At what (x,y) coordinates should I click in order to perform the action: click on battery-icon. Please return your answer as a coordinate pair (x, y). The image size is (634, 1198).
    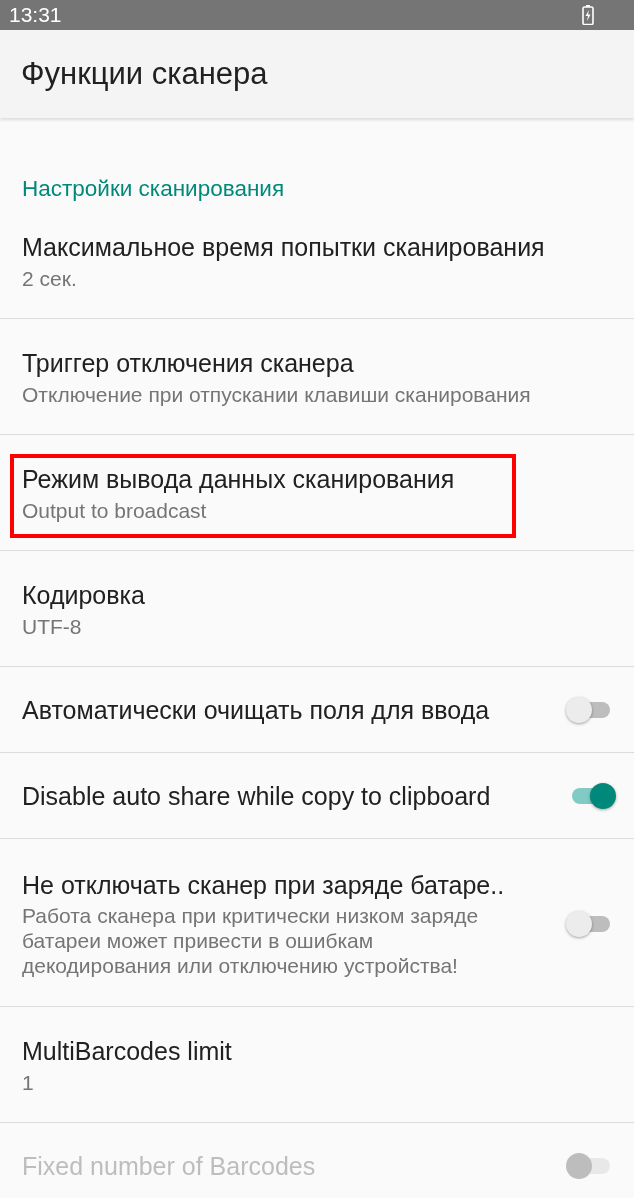
    Looking at the image, I should click on (588, 15).